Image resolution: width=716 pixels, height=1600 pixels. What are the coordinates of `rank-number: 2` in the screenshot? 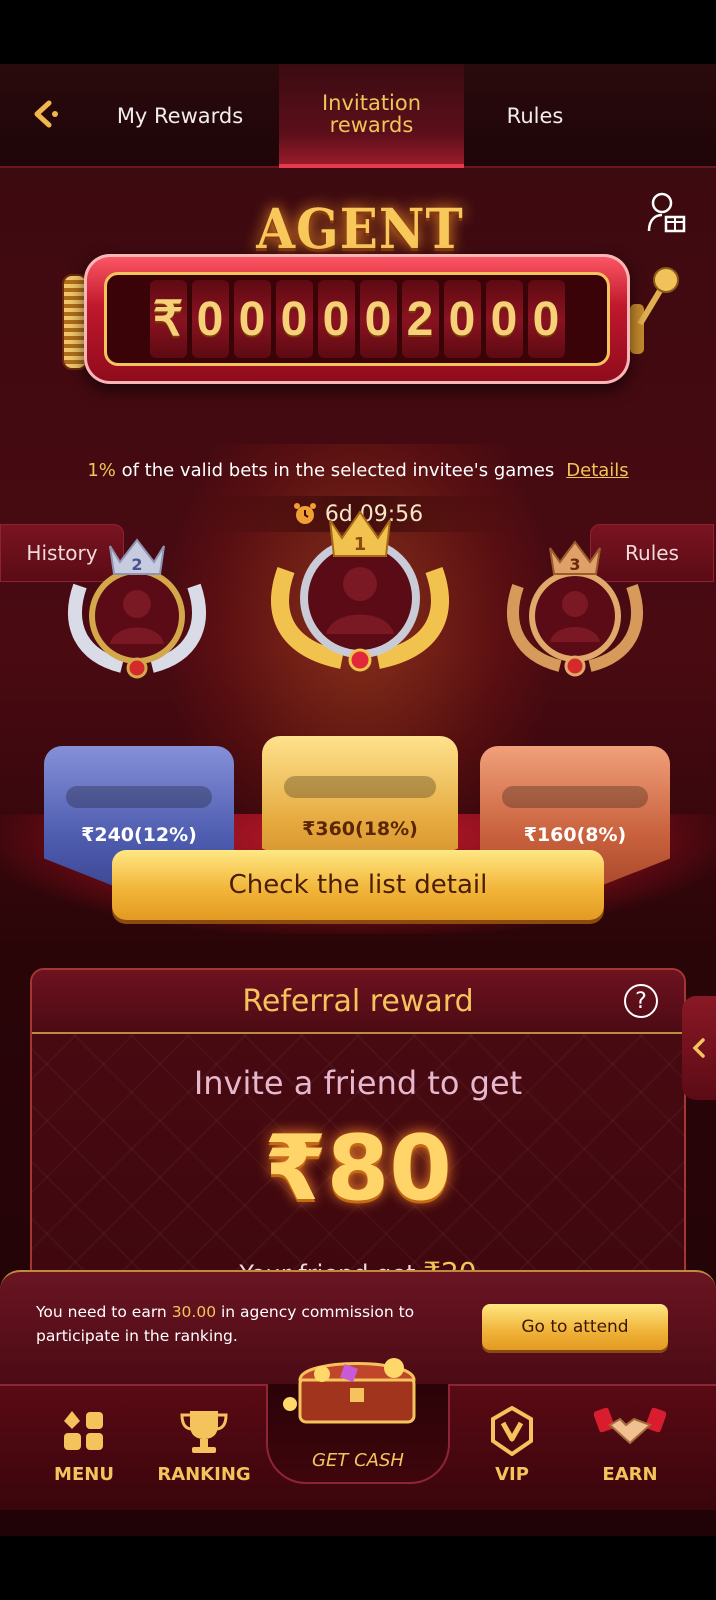 It's located at (136, 564).